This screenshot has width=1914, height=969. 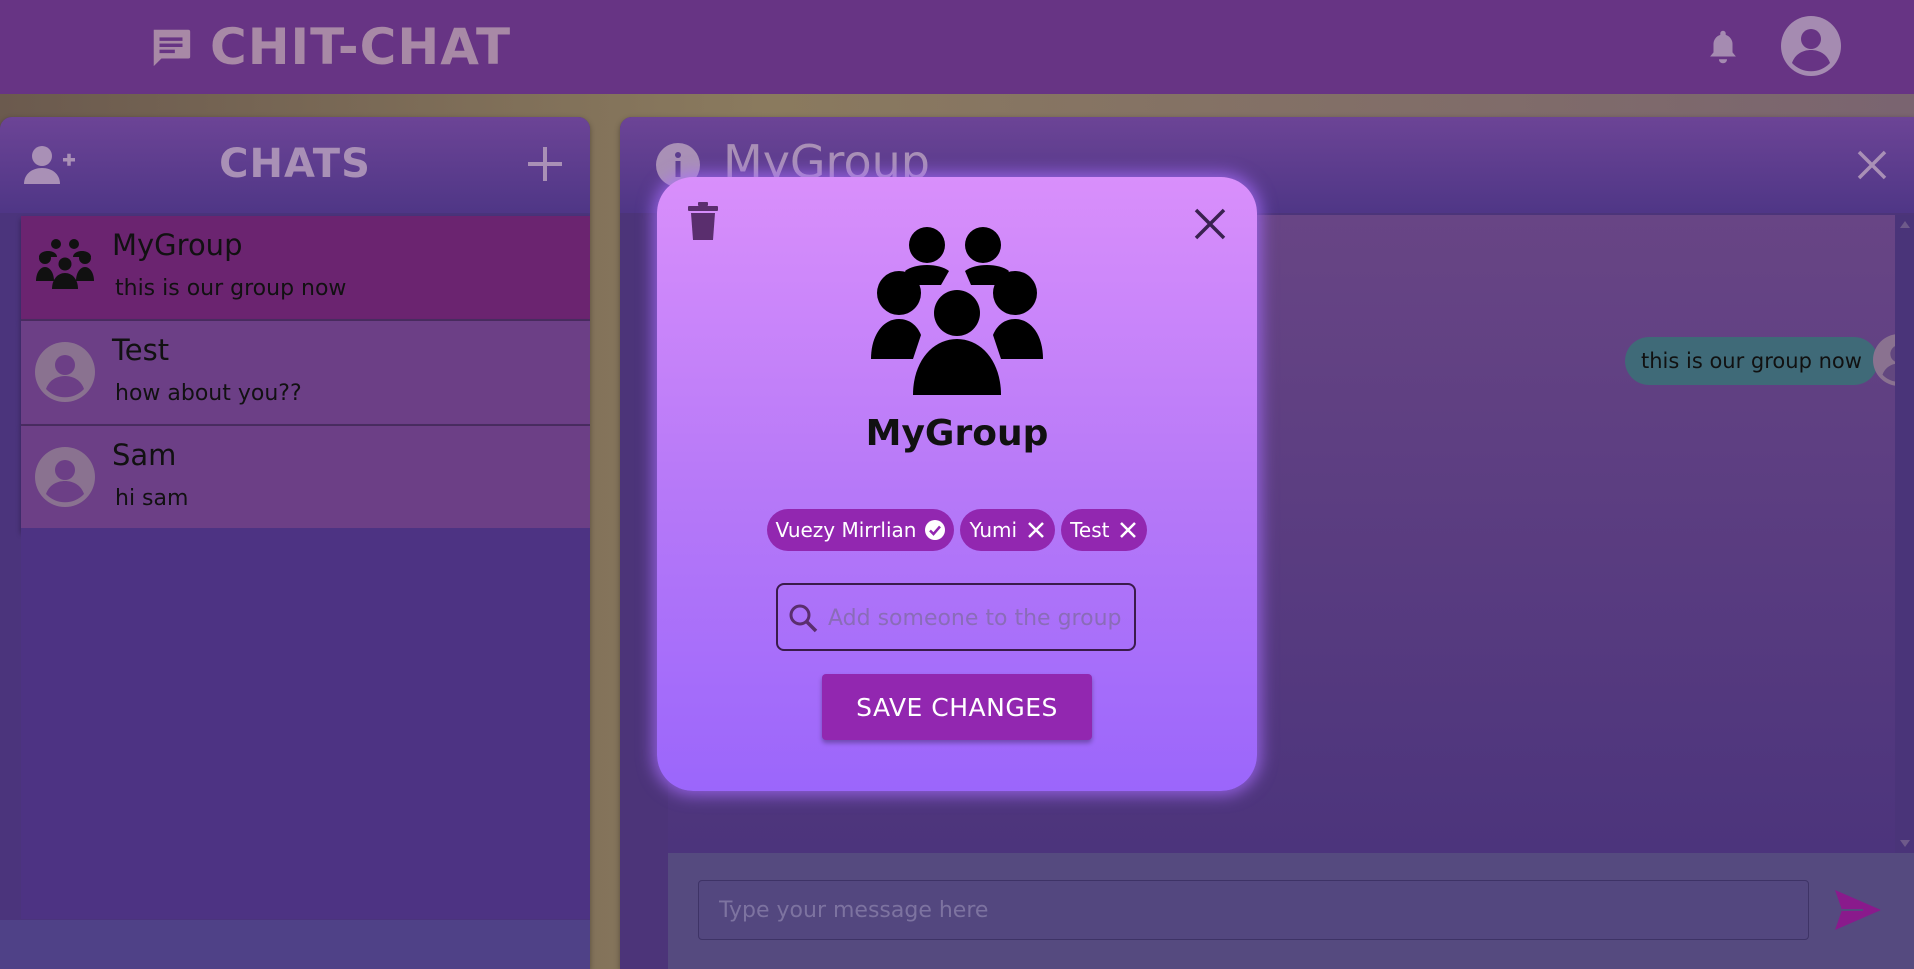 I want to click on scroll-down-arrow-icon, so click(x=1905, y=843).